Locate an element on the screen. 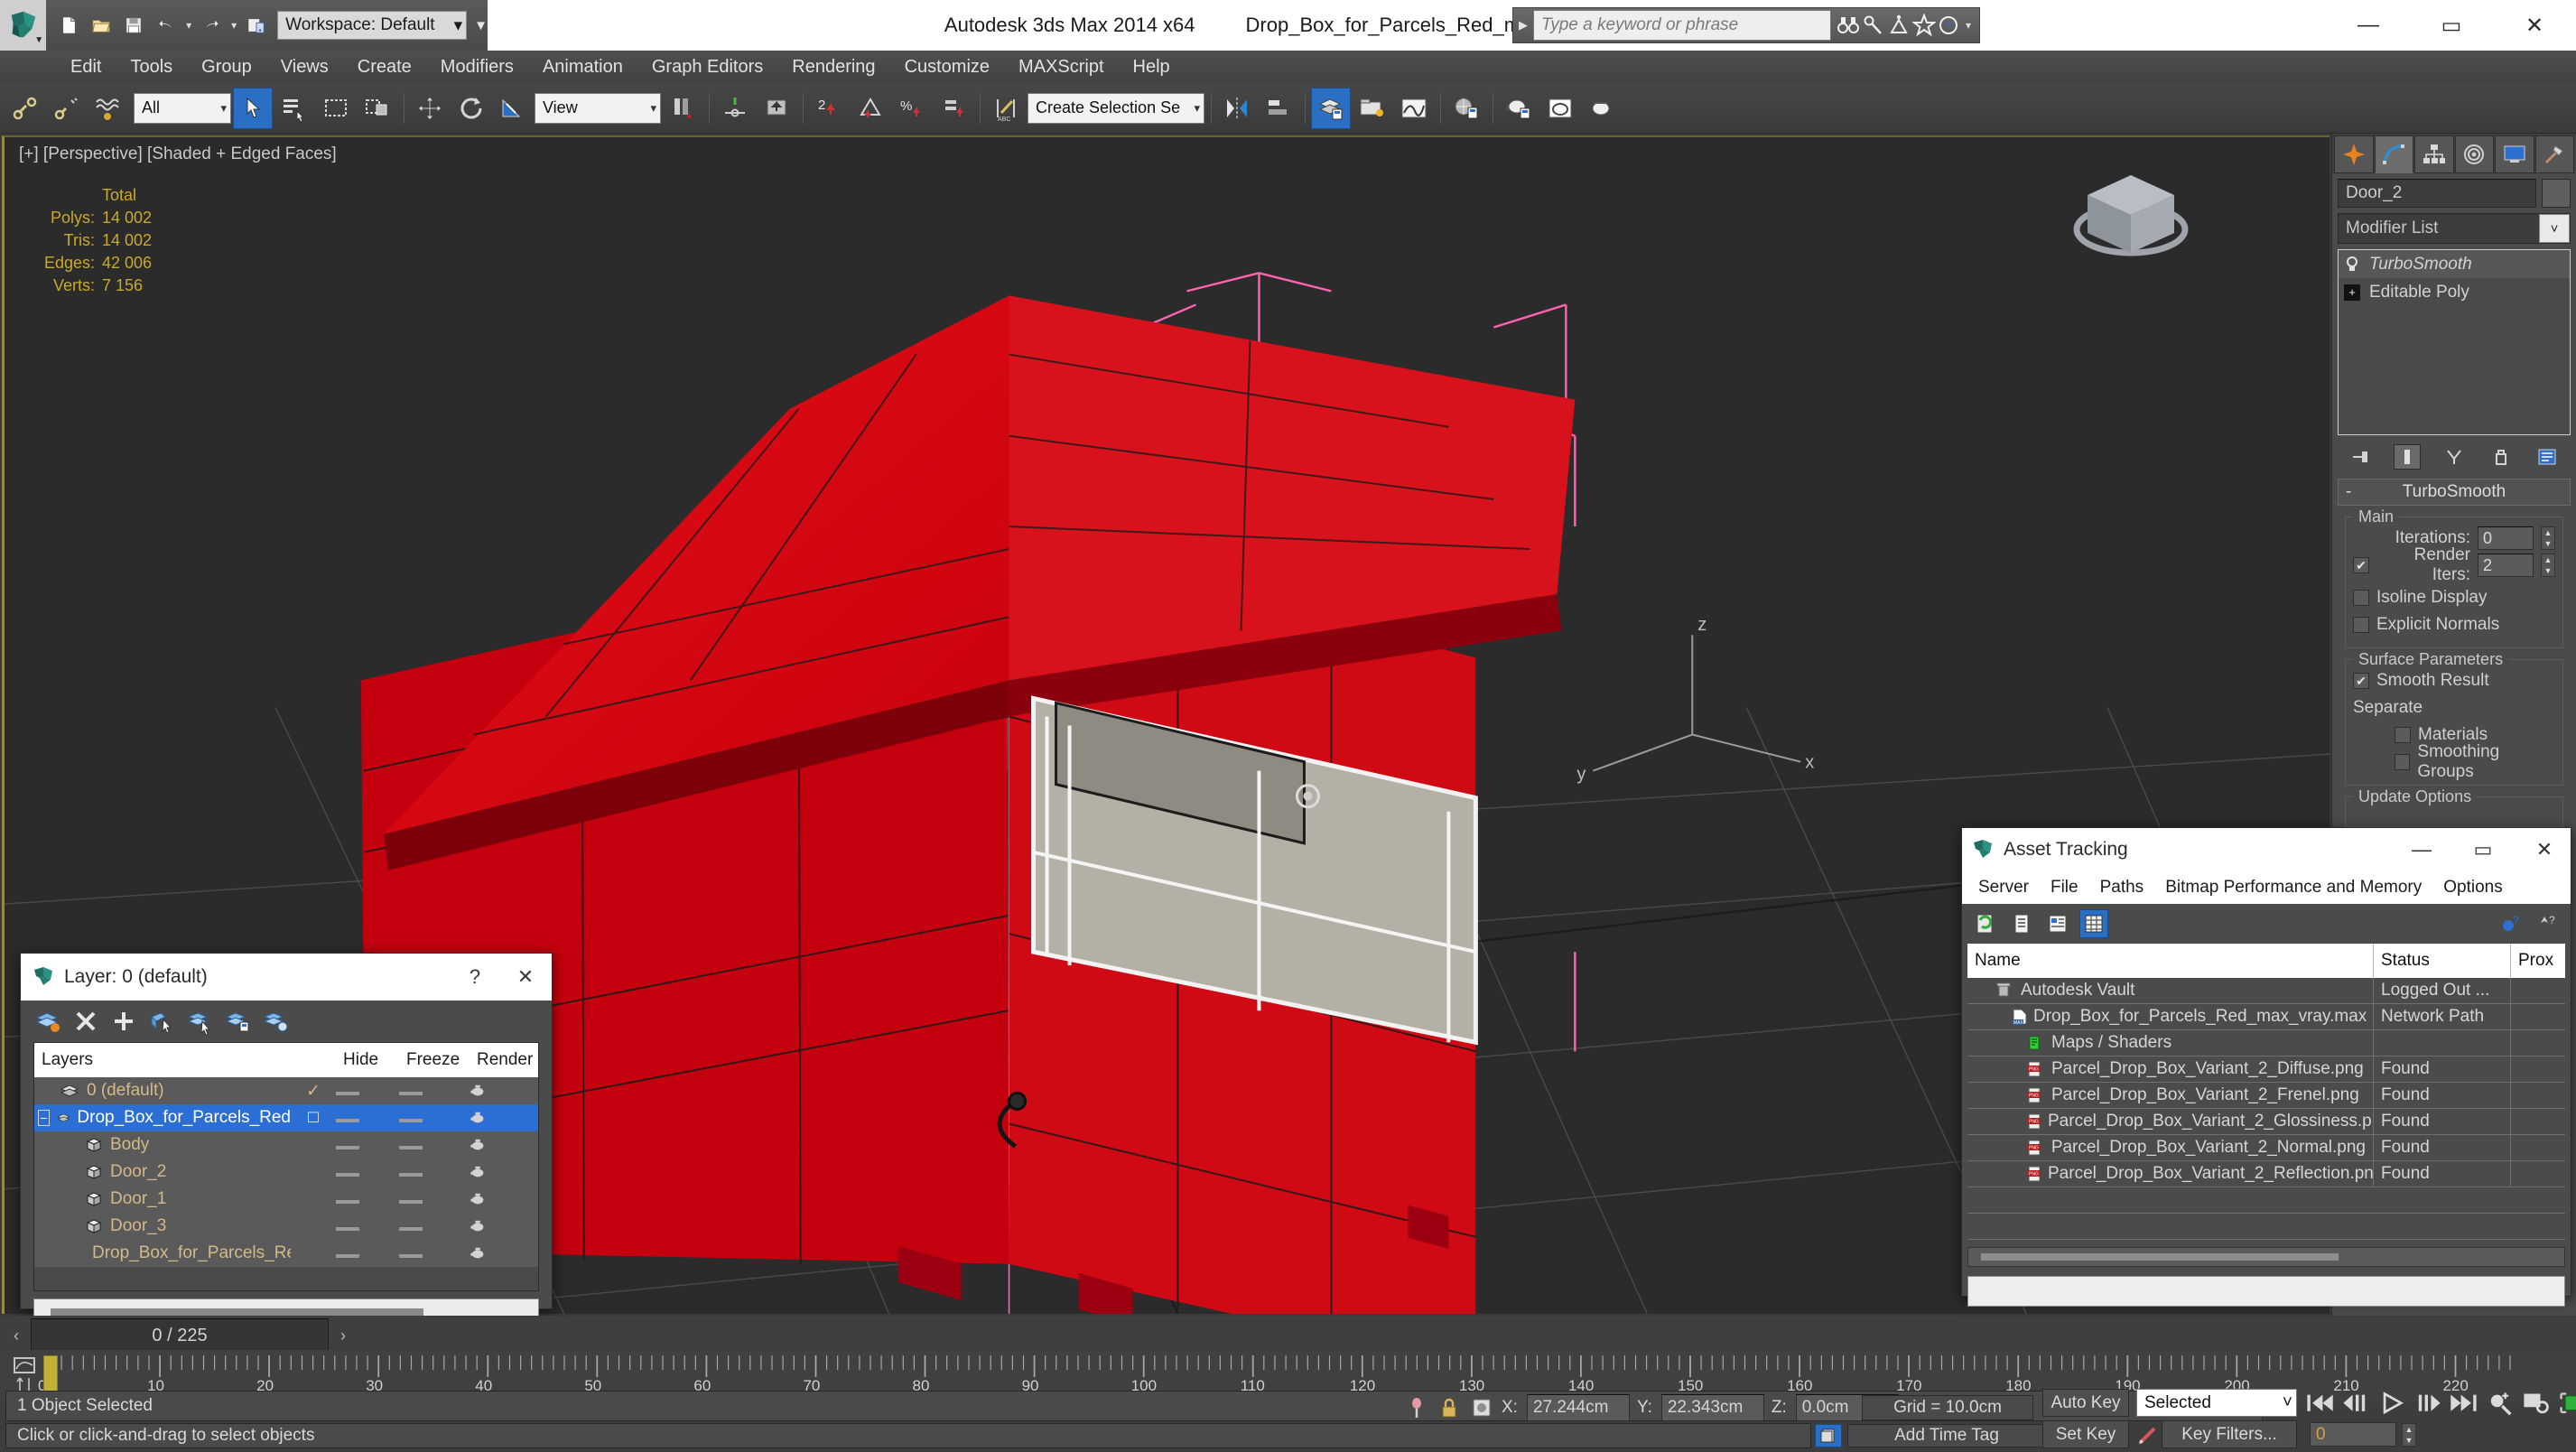 Image resolution: width=2576 pixels, height=1452 pixels. redo-button is located at coordinates (211, 26).